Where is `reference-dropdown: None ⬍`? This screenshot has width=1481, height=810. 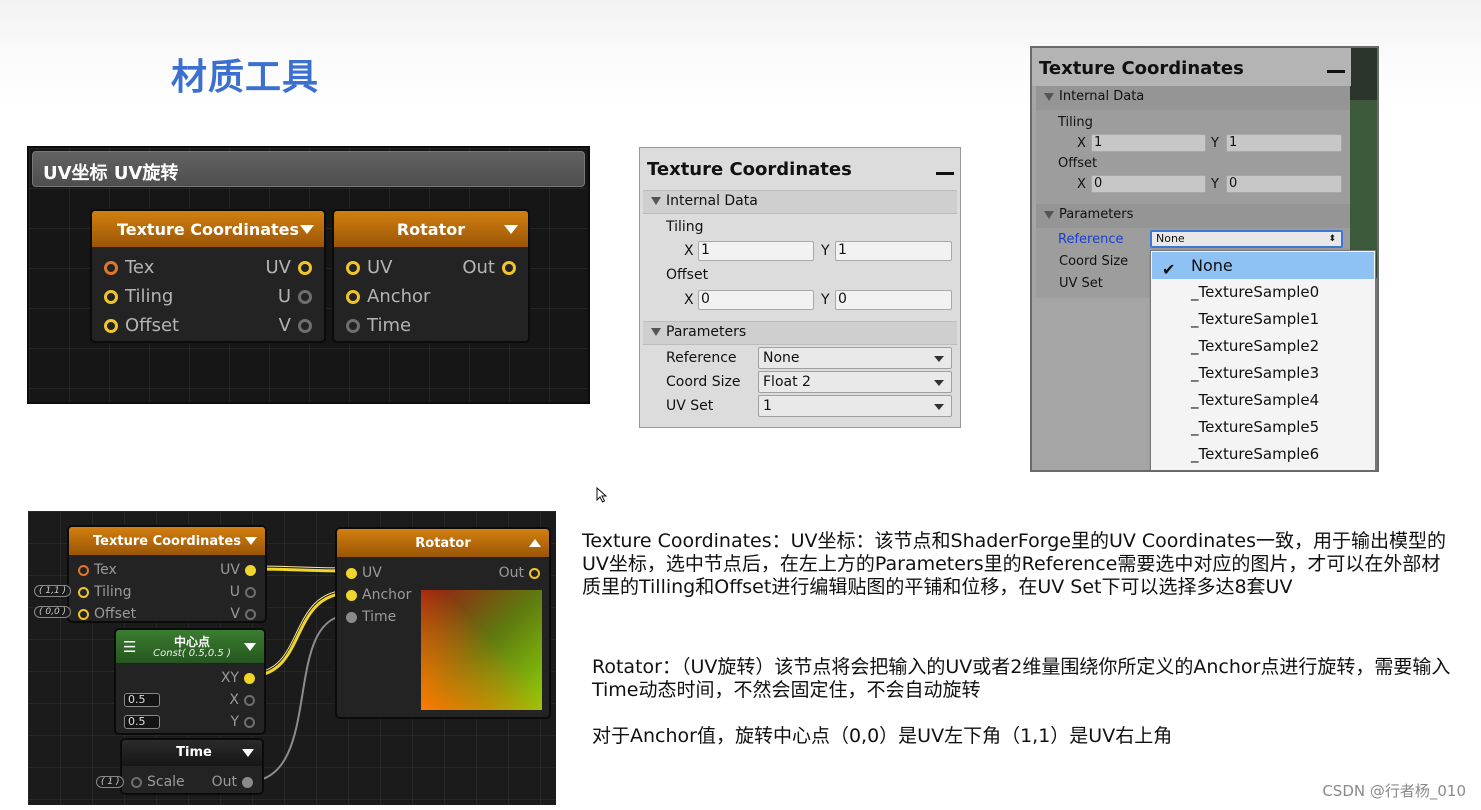
reference-dropdown: None ⬍ is located at coordinates (1246, 239).